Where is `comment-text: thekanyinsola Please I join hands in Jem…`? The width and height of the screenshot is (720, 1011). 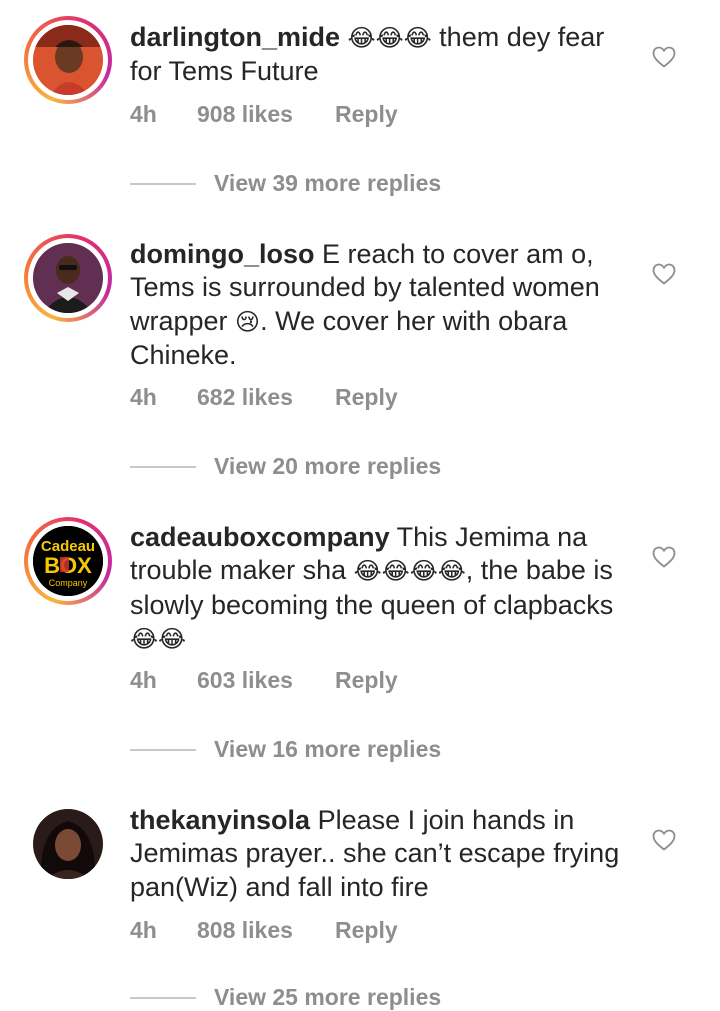
comment-text: thekanyinsola Please I join hands in Jem… is located at coordinates (380, 854).